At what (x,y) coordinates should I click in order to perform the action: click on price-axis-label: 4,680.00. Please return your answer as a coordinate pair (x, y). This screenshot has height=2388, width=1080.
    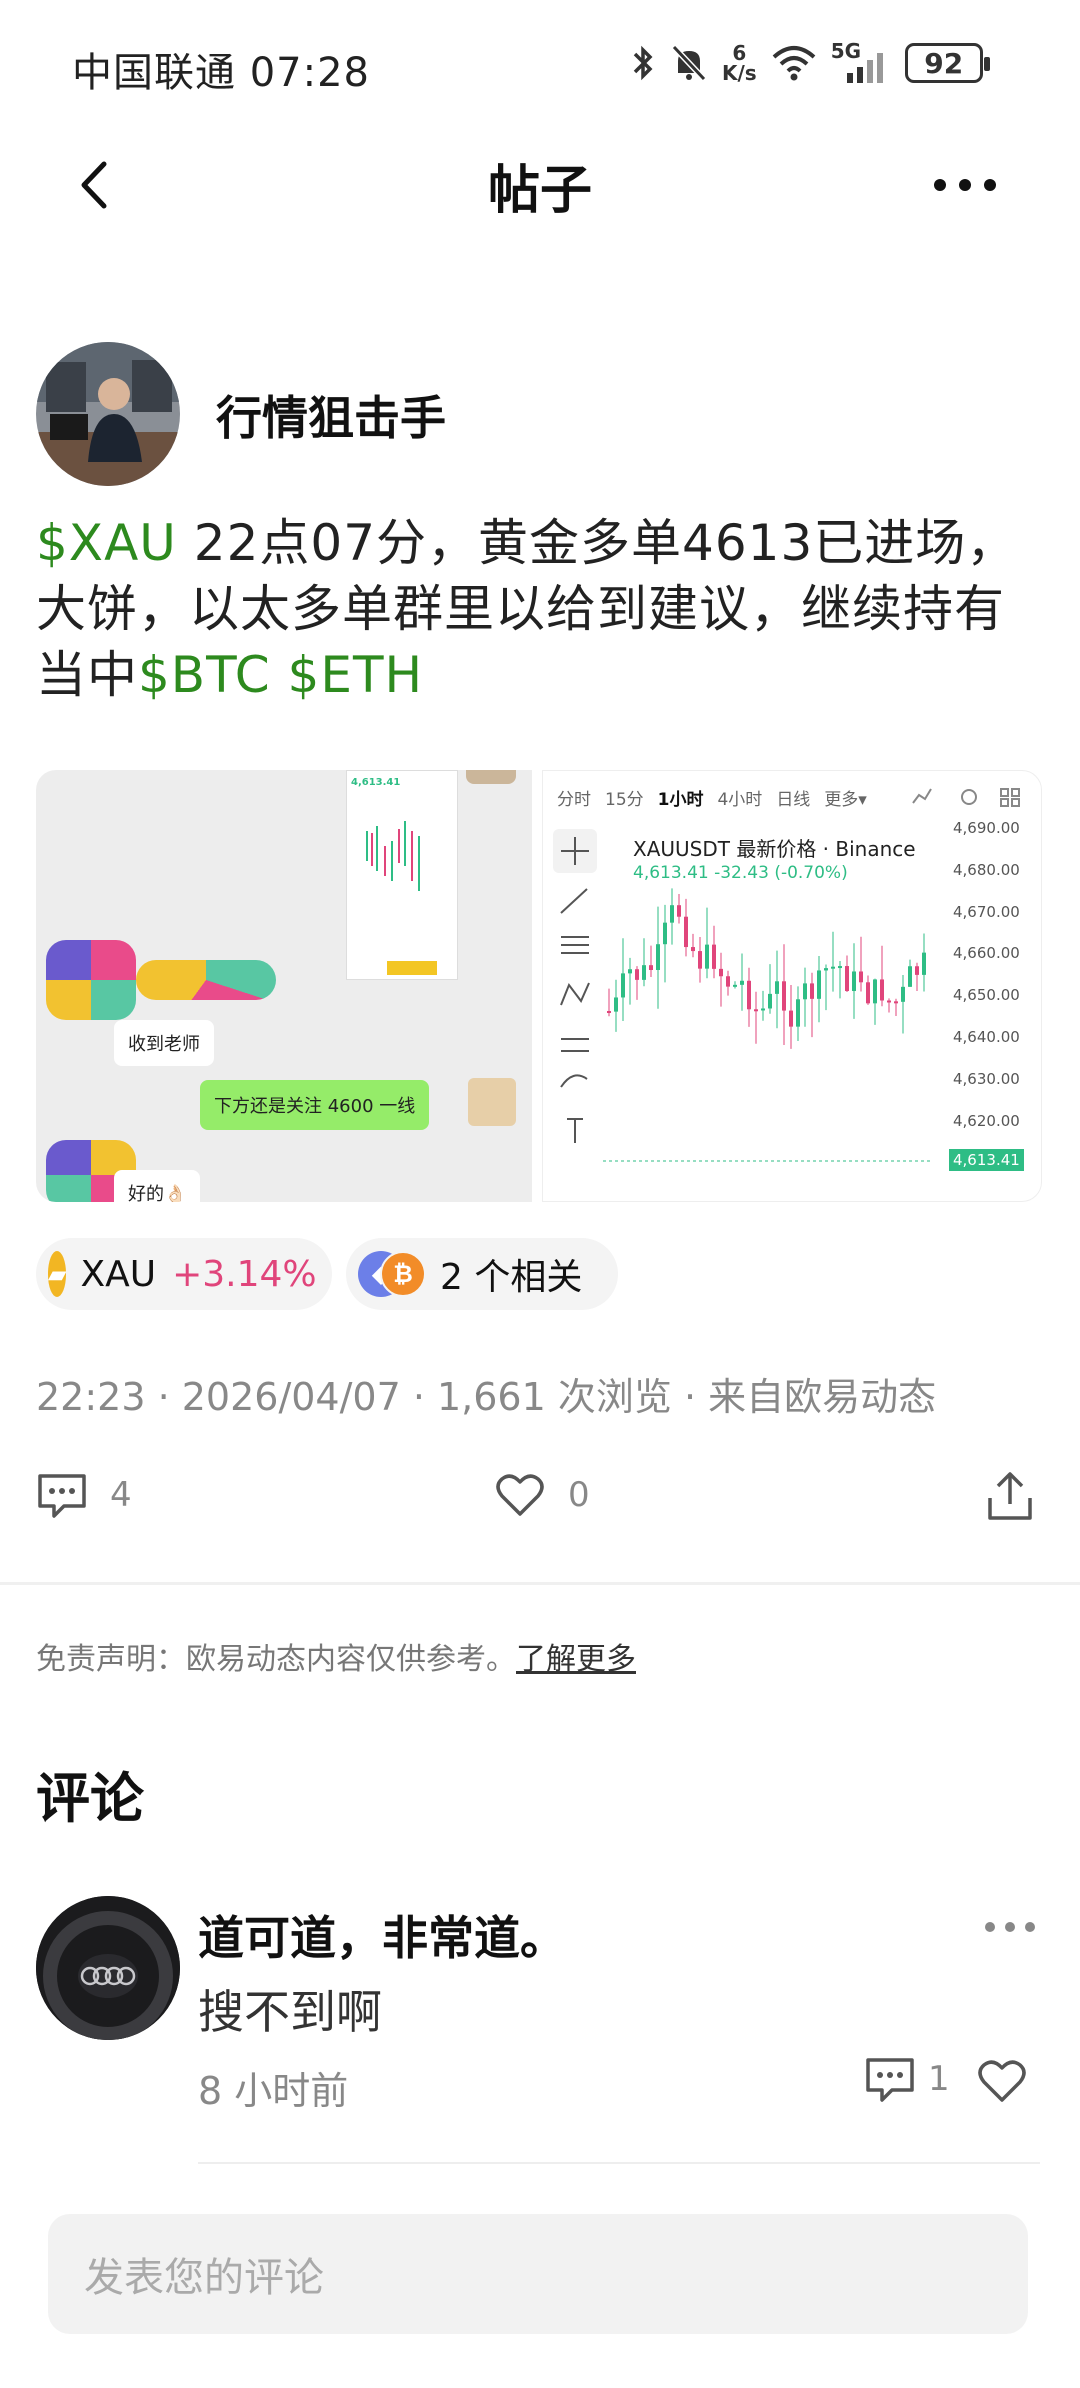
    Looking at the image, I should click on (986, 869).